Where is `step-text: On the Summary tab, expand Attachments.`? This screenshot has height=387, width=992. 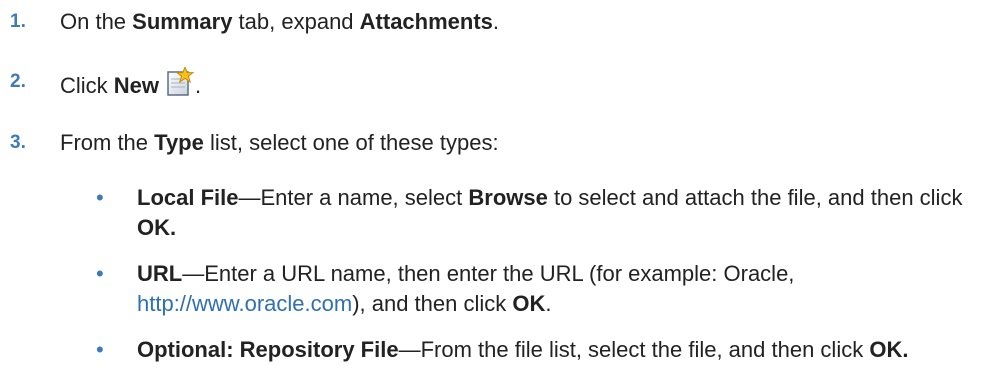 step-text: On the Summary tab, expand Attachments. is located at coordinates (280, 21).